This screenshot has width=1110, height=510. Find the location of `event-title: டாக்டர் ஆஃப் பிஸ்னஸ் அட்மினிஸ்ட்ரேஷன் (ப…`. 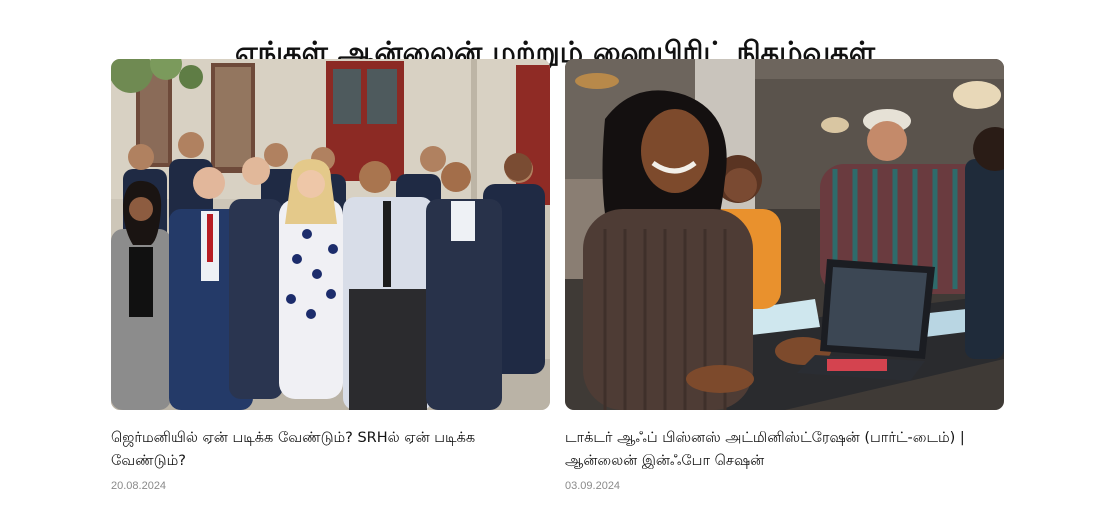

event-title: டாக்டர் ஆஃப் பிஸ்னஸ் அட்மினிஸ்ட்ரேஷன் (ப… is located at coordinates (784, 450).